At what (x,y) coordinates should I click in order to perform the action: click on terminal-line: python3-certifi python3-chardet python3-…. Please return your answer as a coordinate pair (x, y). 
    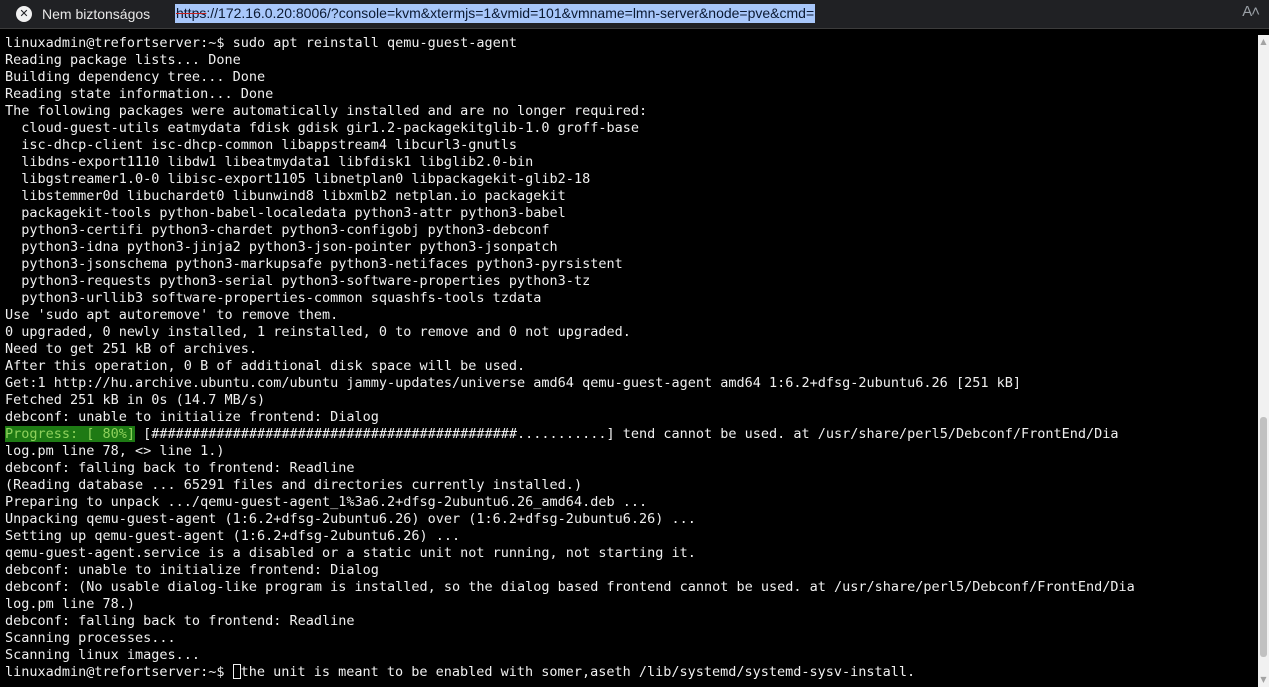
    Looking at the image, I should click on (277, 230).